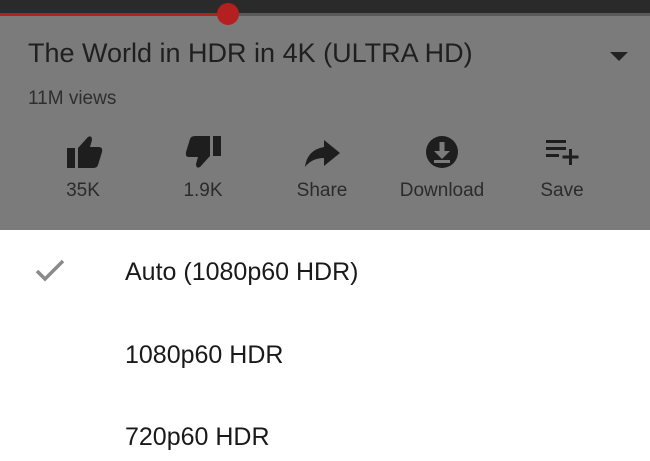 The width and height of the screenshot is (650, 461). I want to click on download-label: Download, so click(442, 190).